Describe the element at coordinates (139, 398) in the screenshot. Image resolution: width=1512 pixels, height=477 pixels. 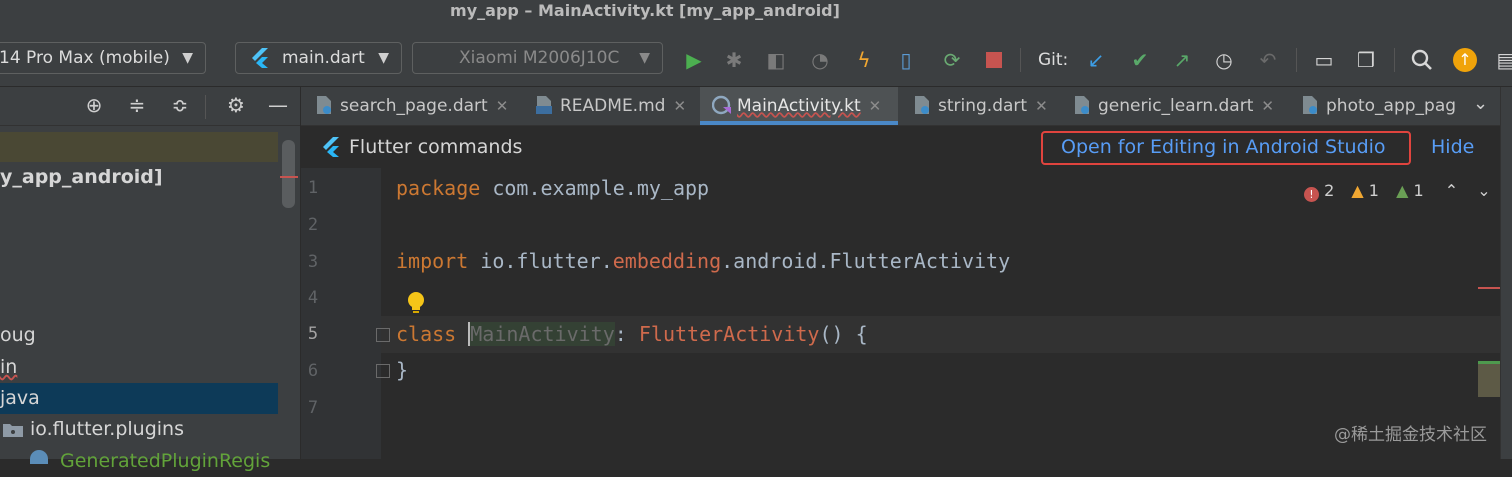
I see `tree-row-java: java` at that location.